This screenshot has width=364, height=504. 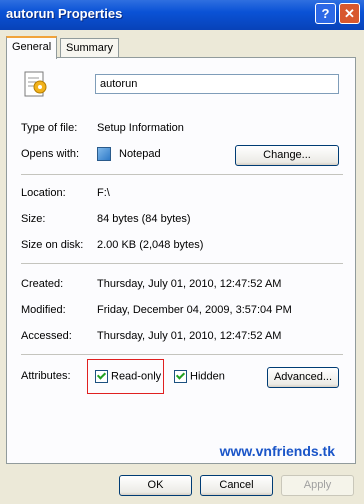 I want to click on tab-general: General, so click(x=32, y=47).